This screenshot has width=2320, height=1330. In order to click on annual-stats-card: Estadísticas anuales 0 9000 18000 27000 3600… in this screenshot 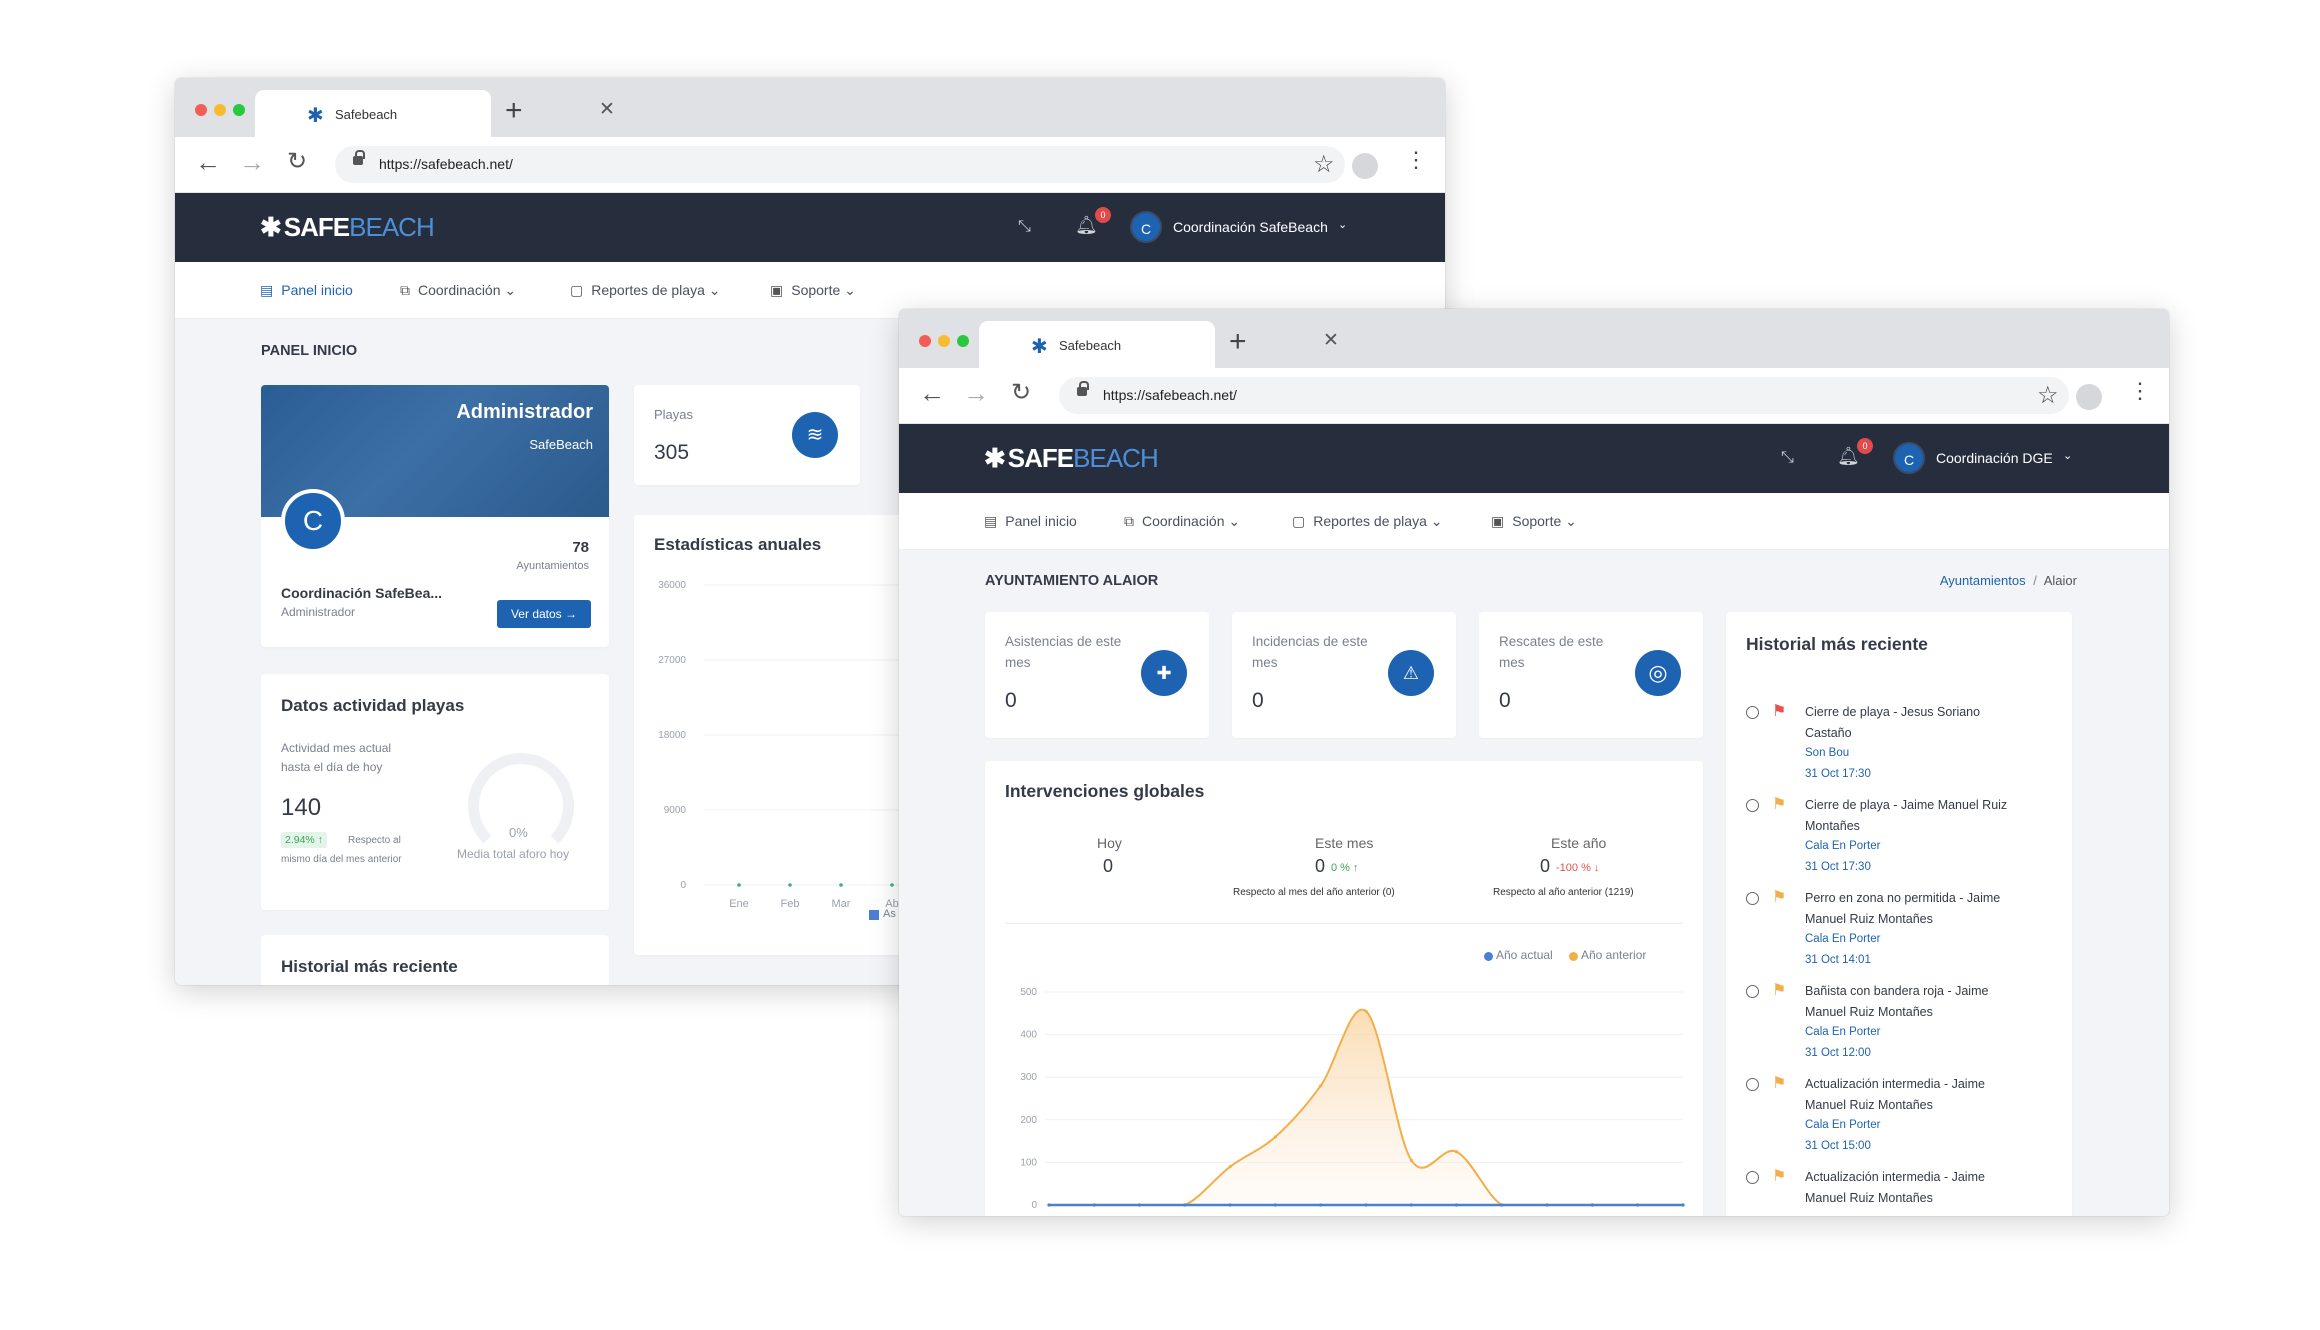, I will do `click(784, 735)`.